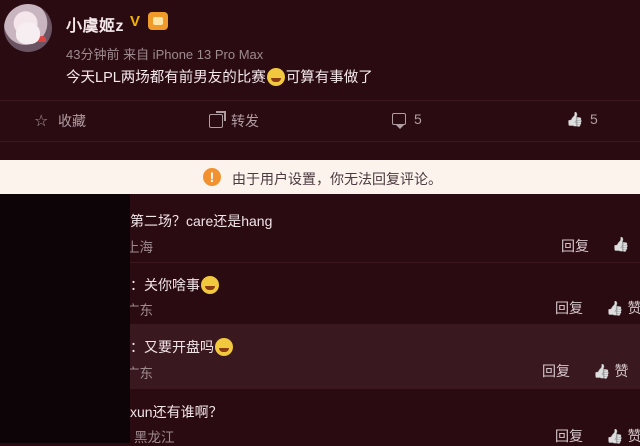  What do you see at coordinates (65, 318) in the screenshot?
I see `redacted-panel` at bounding box center [65, 318].